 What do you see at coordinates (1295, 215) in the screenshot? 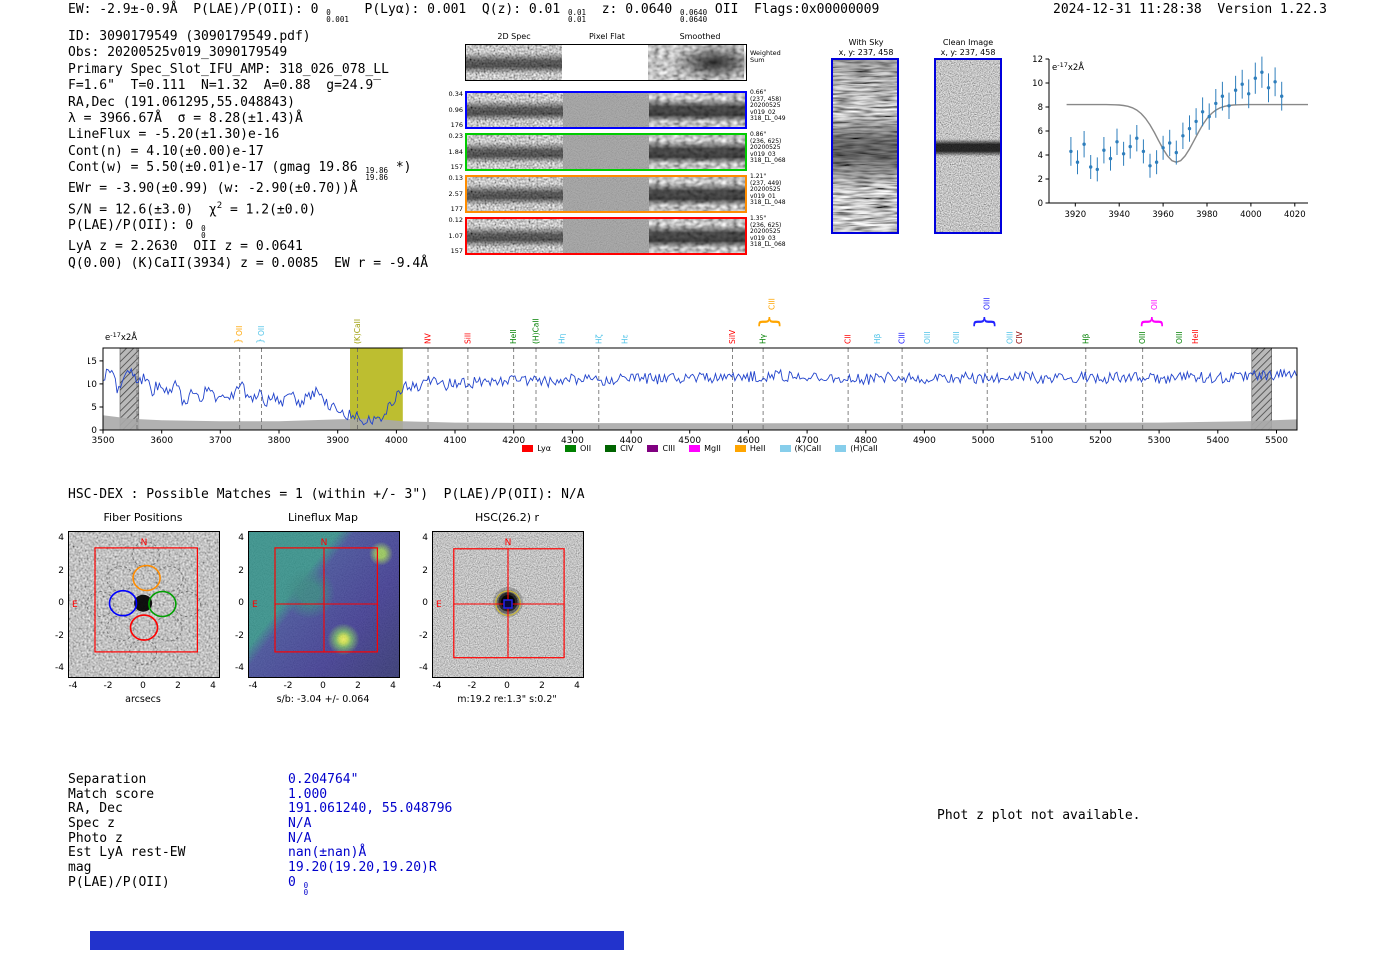
I see `svg-text: 4020` at bounding box center [1295, 215].